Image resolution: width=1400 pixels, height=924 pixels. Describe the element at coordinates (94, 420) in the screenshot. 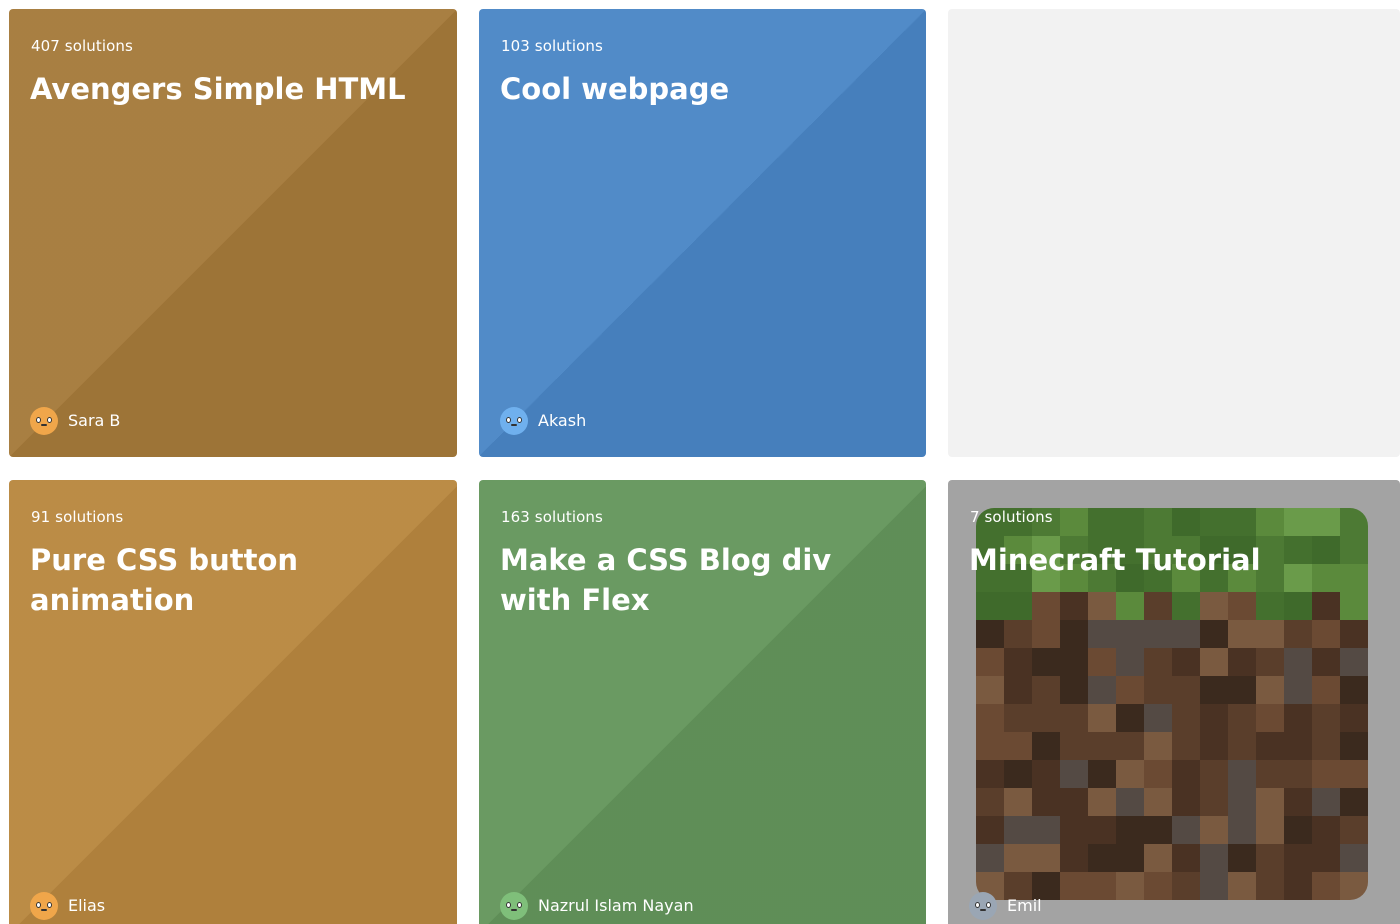

I see `author-name: Sara B` at that location.